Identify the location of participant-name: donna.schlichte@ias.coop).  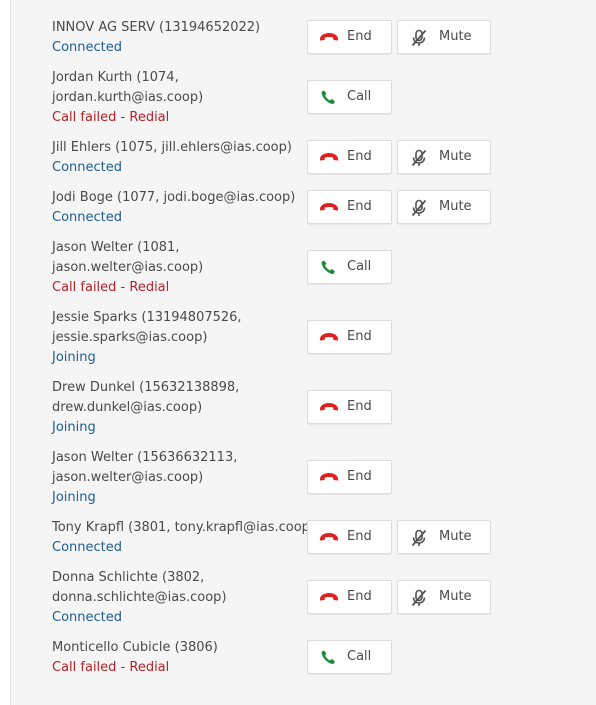
(139, 597).